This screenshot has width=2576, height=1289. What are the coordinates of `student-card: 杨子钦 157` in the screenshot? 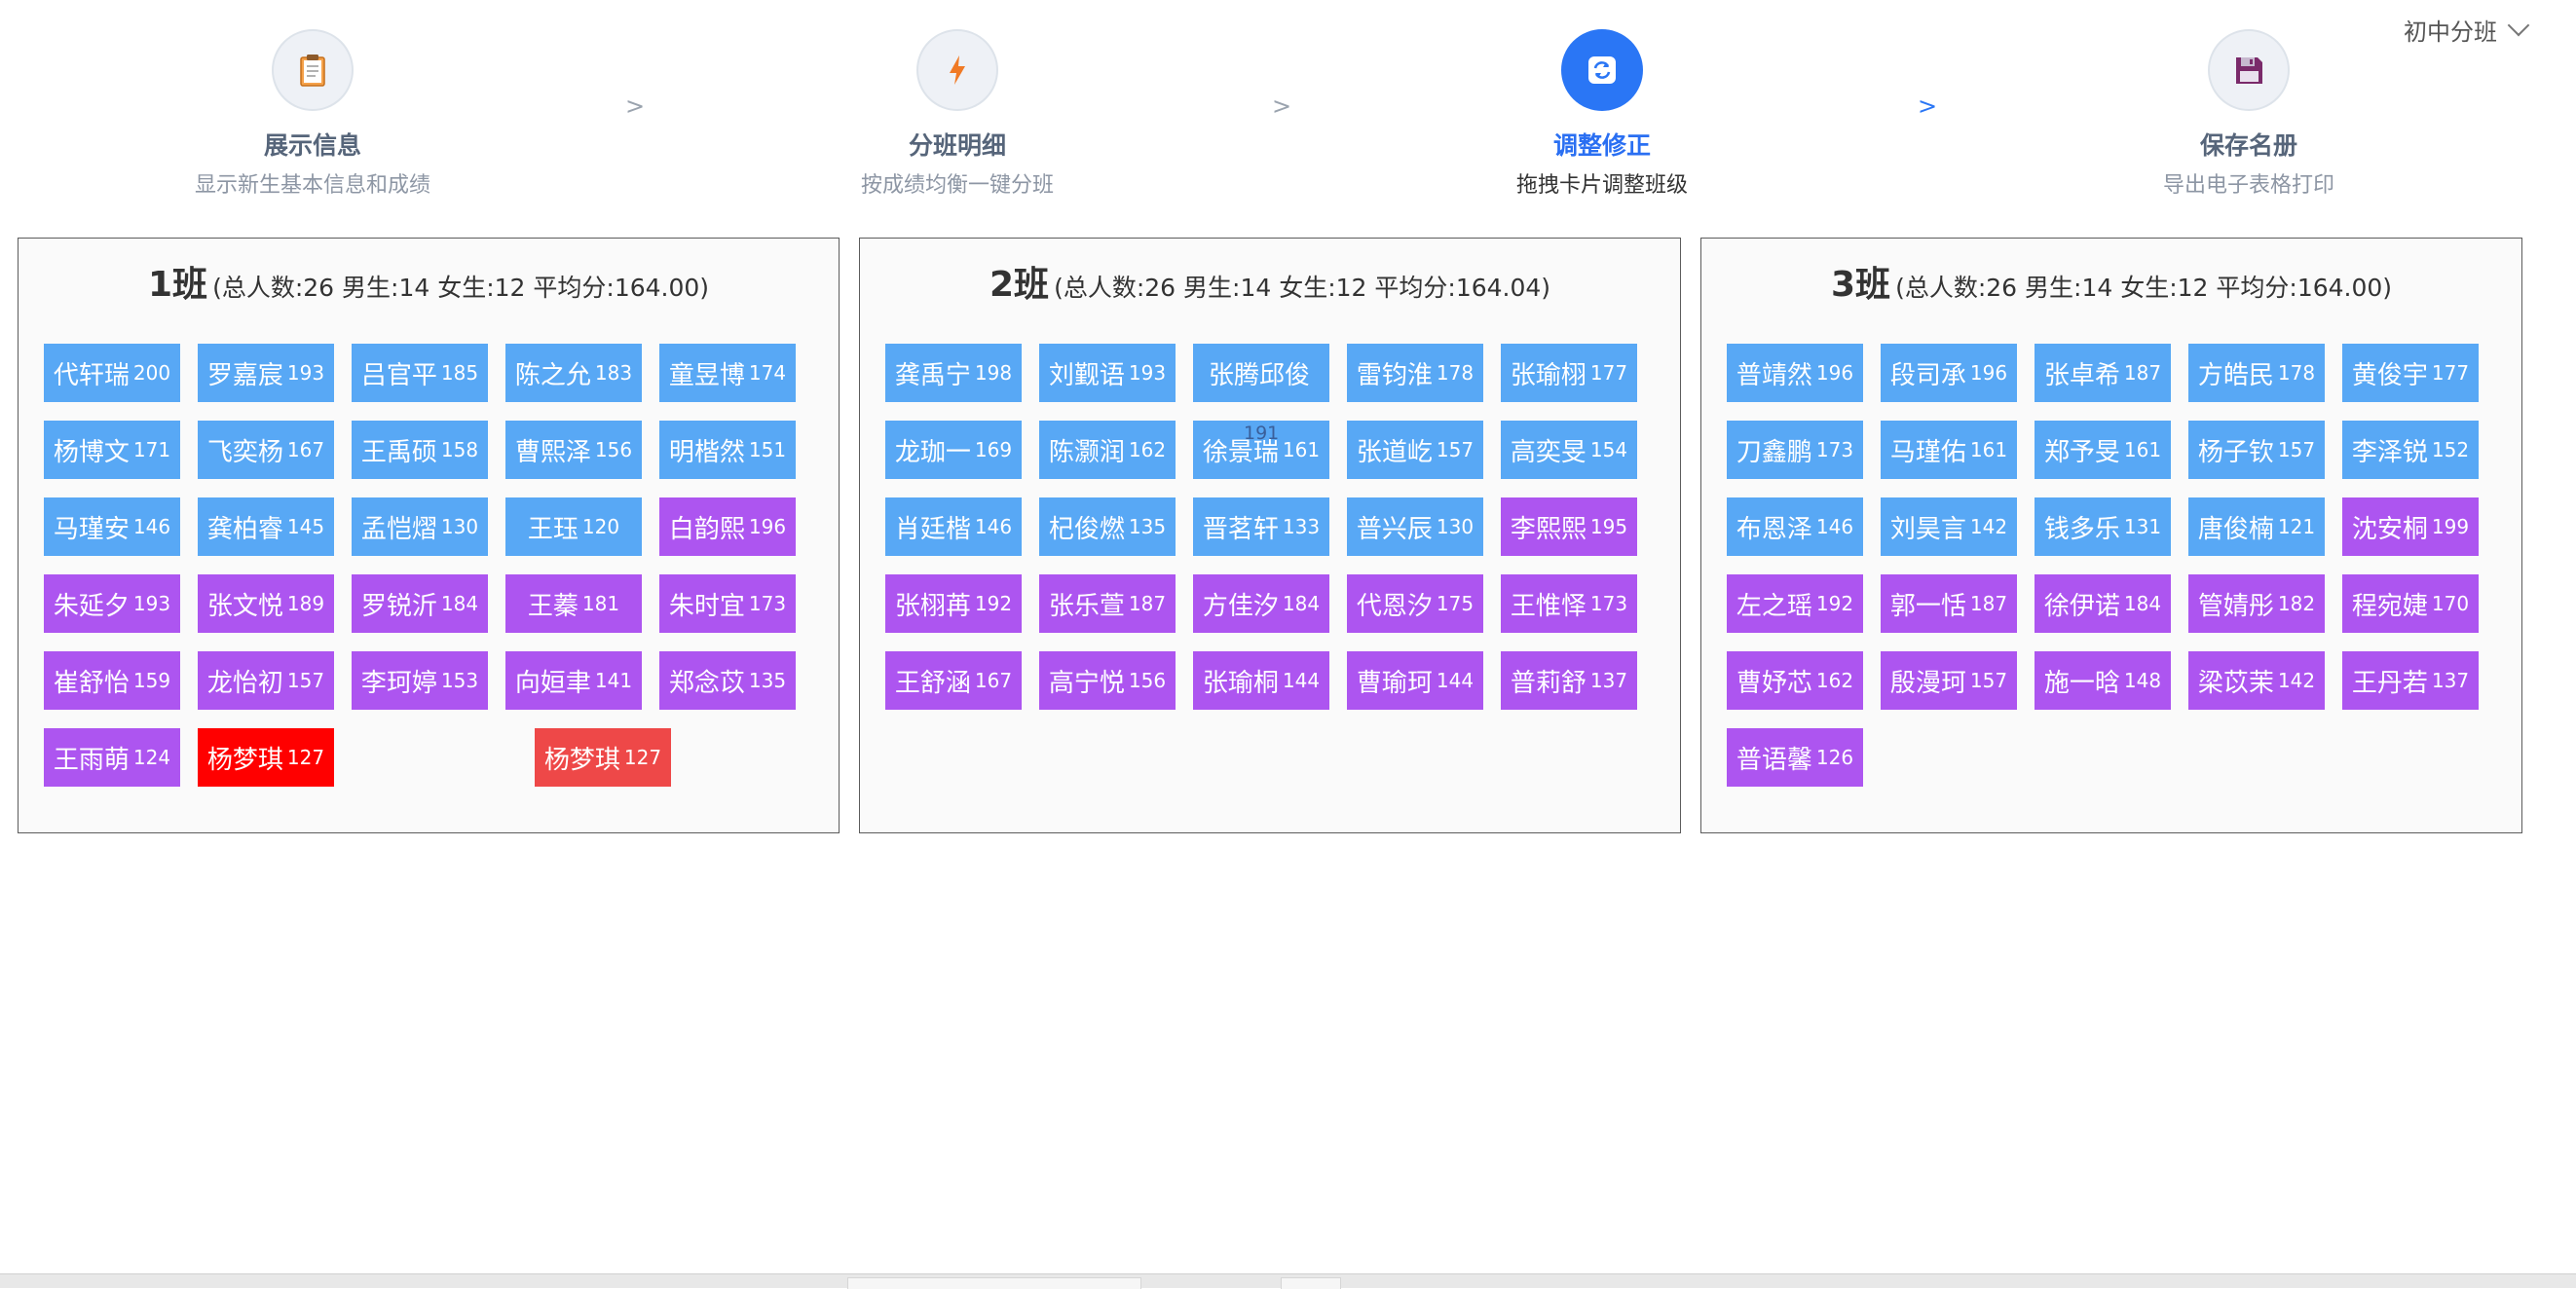 It's located at (2256, 450).